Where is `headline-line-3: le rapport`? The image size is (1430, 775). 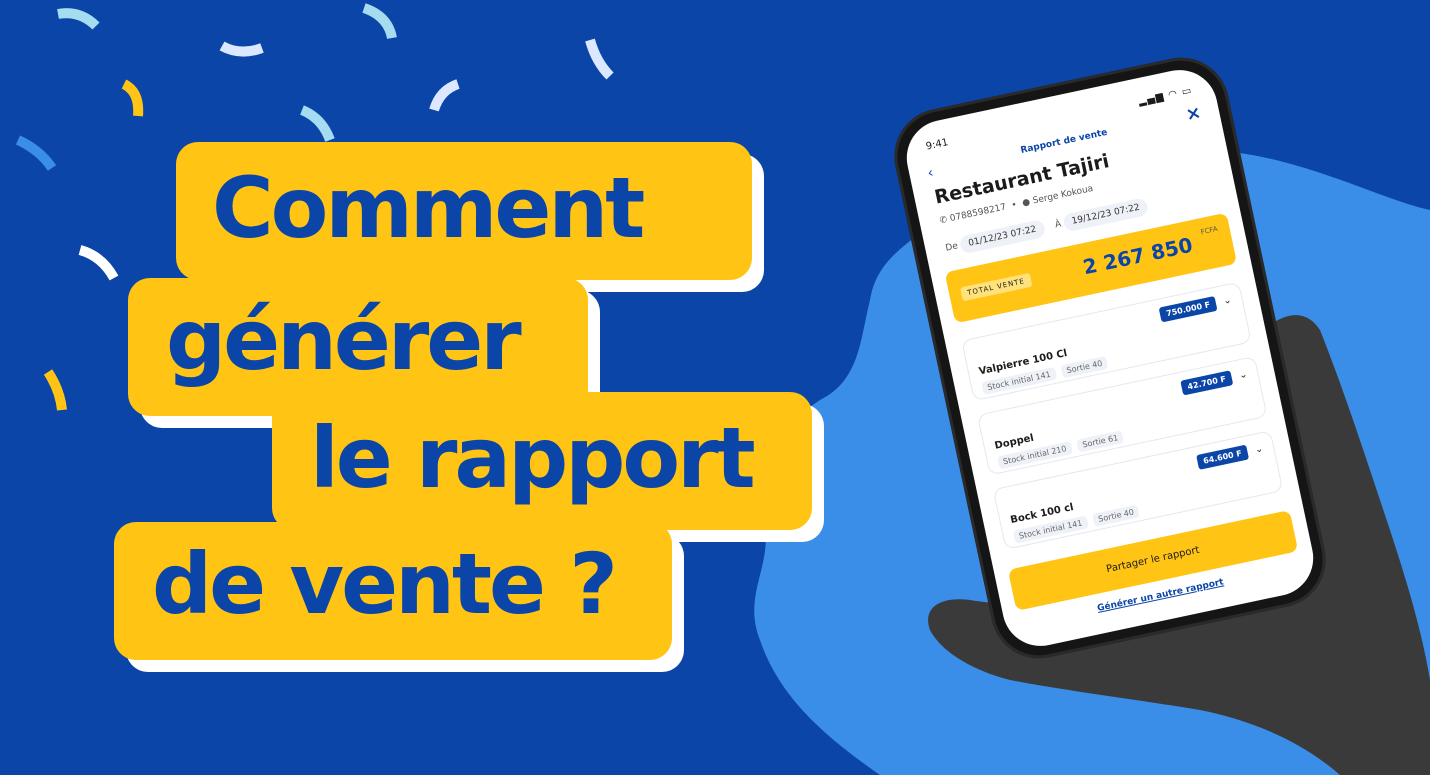
headline-line-3: le rapport is located at coordinates (542, 461).